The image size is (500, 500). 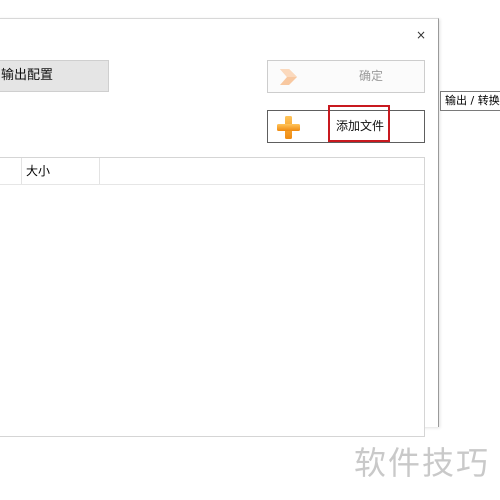 I want to click on tooltip: 输出 / 转换, so click(x=470, y=101).